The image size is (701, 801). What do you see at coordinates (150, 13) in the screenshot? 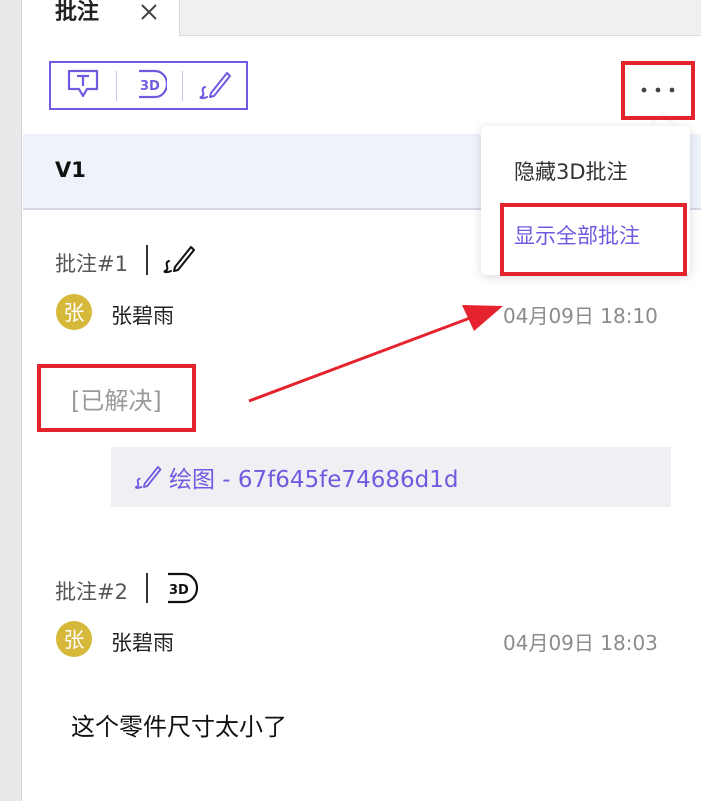
I see `close-icon` at bounding box center [150, 13].